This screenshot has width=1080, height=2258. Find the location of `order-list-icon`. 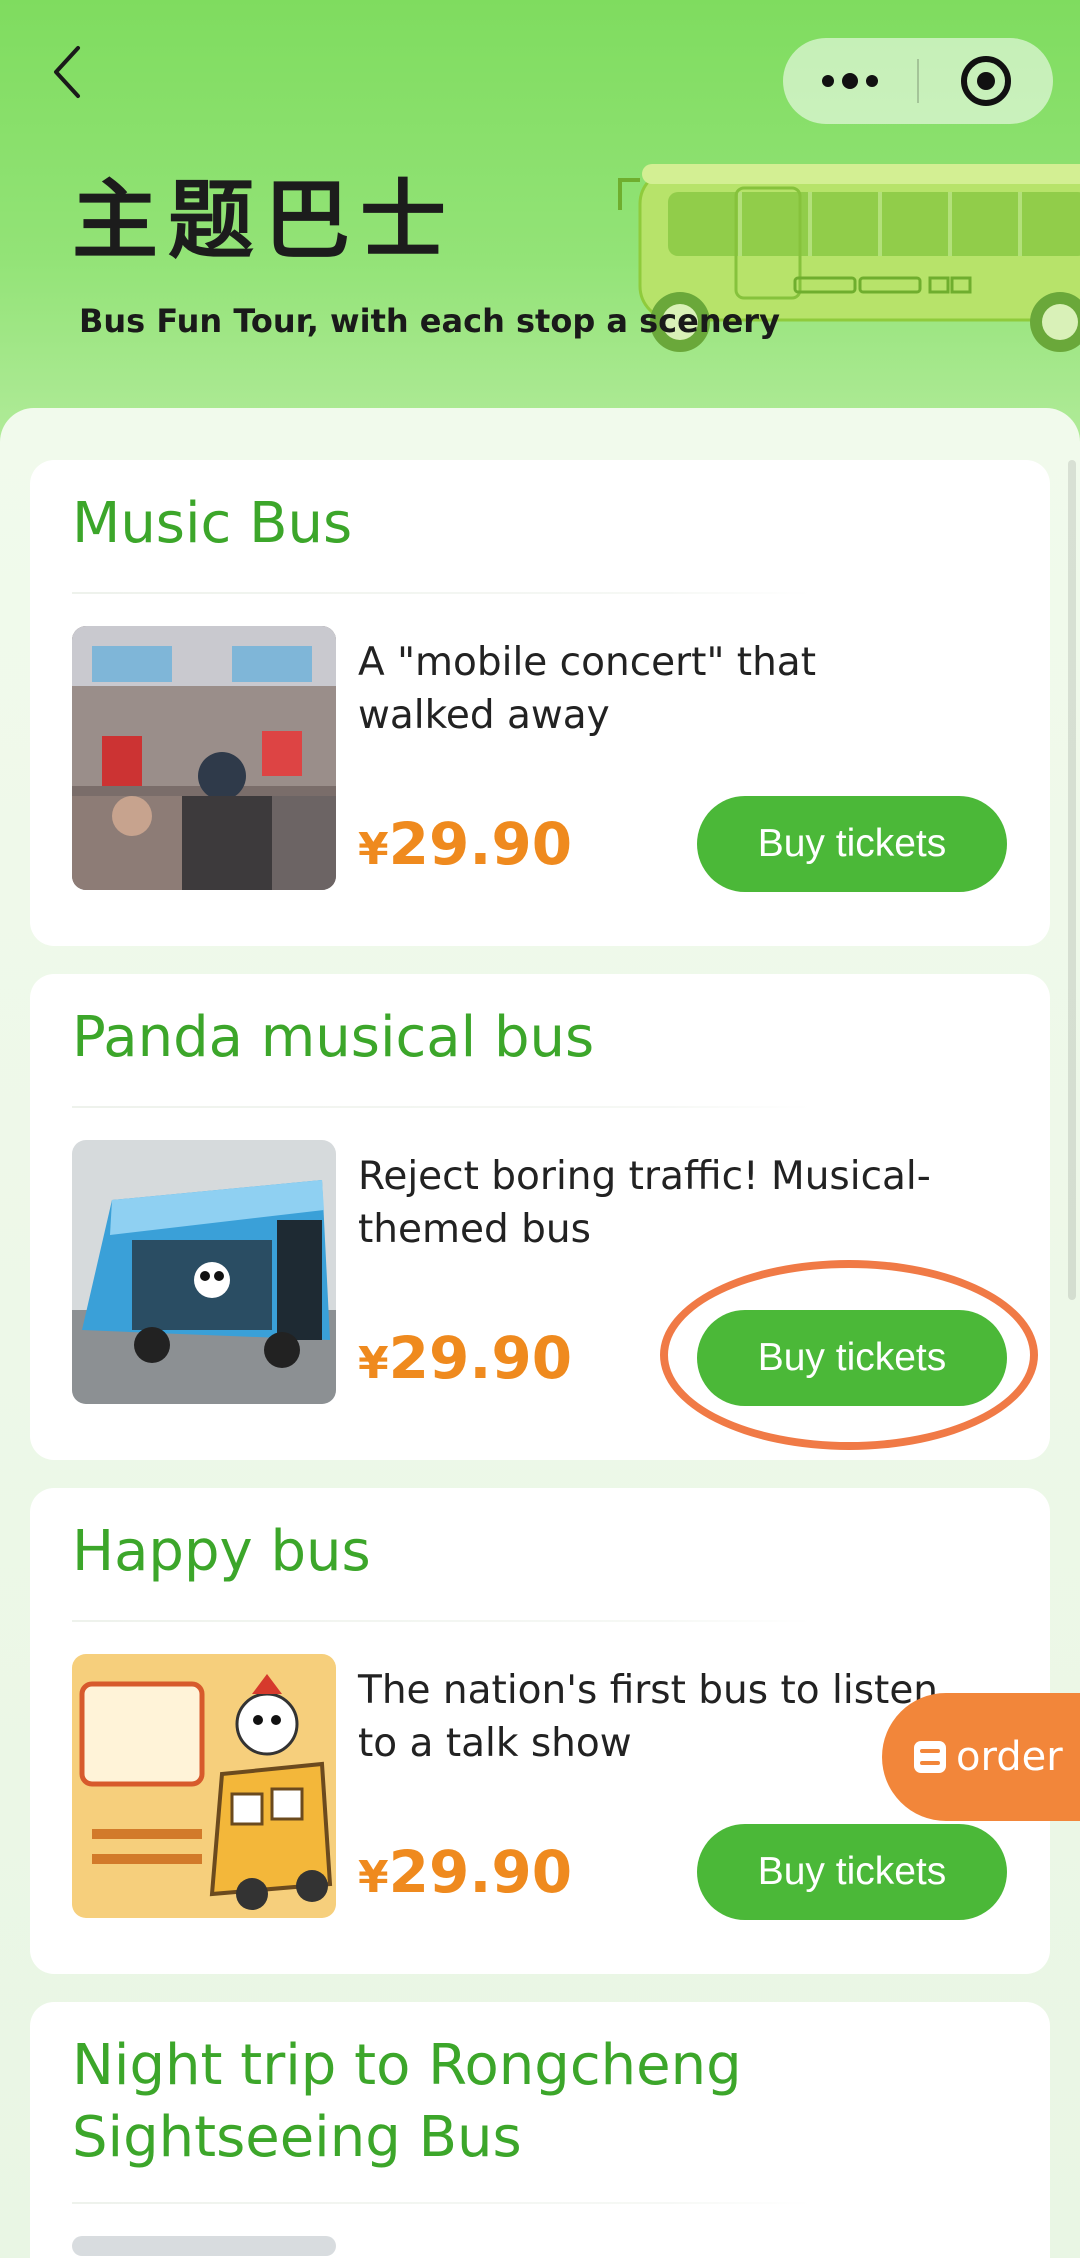

order-list-icon is located at coordinates (930, 1757).